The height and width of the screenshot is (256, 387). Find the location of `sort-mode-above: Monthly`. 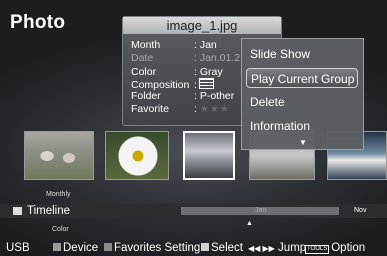

sort-mode-above: Monthly is located at coordinates (58, 194).